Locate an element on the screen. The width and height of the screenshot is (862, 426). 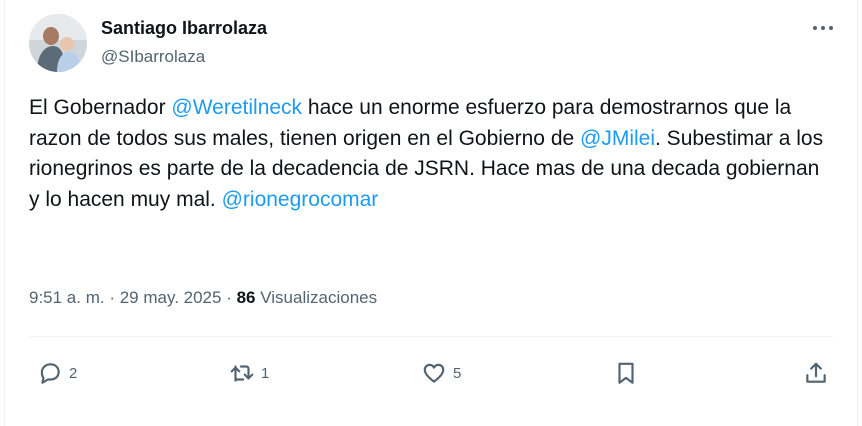
avatar is located at coordinates (58, 43).